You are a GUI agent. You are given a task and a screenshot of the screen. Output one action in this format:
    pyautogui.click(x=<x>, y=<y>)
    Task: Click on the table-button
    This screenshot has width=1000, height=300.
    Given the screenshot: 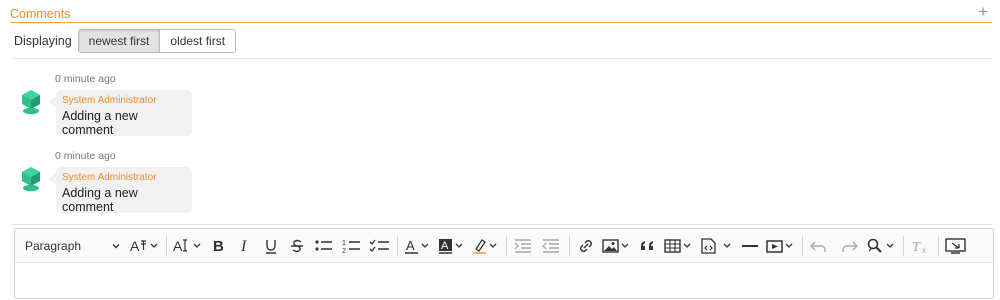 What is the action you would take?
    pyautogui.click(x=679, y=246)
    